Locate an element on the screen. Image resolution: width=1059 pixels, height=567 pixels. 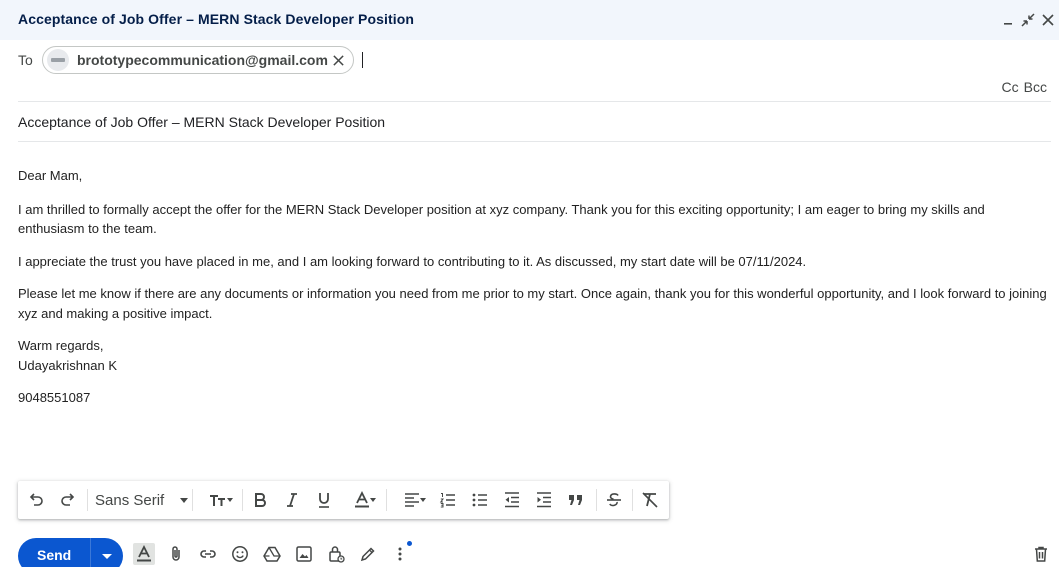
body-signature-name: Udayakrishnan K is located at coordinates (67, 365).